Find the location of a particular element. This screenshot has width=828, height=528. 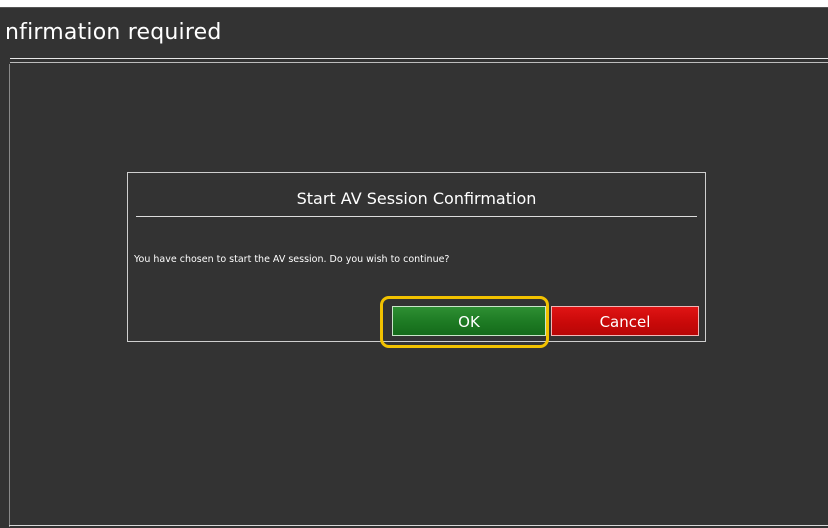

cancel-button: Cancel is located at coordinates (625, 321).